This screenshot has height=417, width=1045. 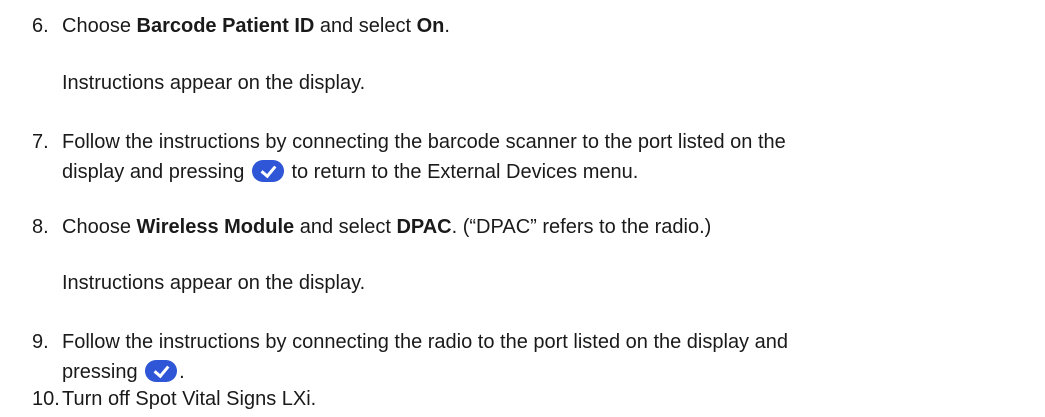 What do you see at coordinates (40, 26) in the screenshot?
I see `step-number: 6.` at bounding box center [40, 26].